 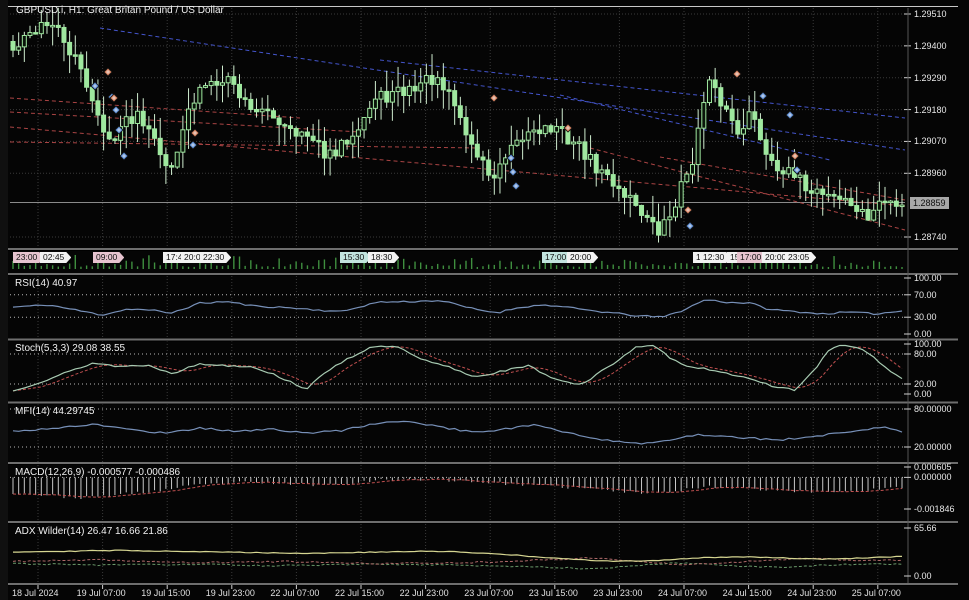 What do you see at coordinates (938, 295) in the screenshot?
I see `price-axis` at bounding box center [938, 295].